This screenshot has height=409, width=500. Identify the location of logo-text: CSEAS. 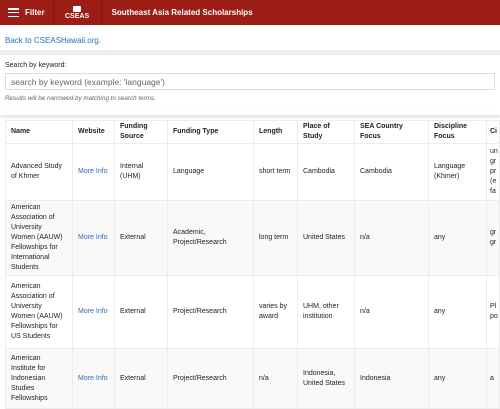
(77, 16).